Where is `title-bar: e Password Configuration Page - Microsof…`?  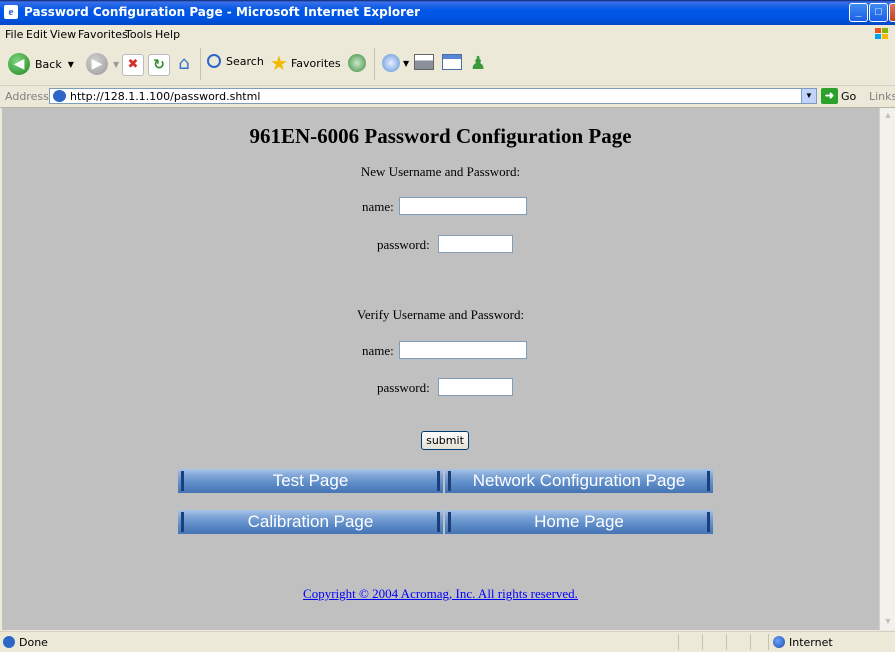 title-bar: e Password Configuration Page - Microsof… is located at coordinates (447, 12).